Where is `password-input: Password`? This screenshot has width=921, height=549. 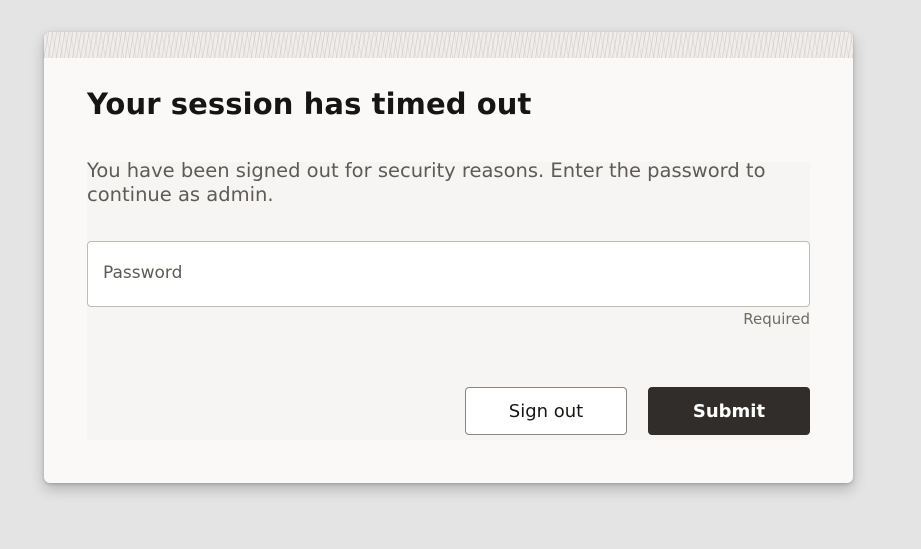
password-input: Password is located at coordinates (448, 274).